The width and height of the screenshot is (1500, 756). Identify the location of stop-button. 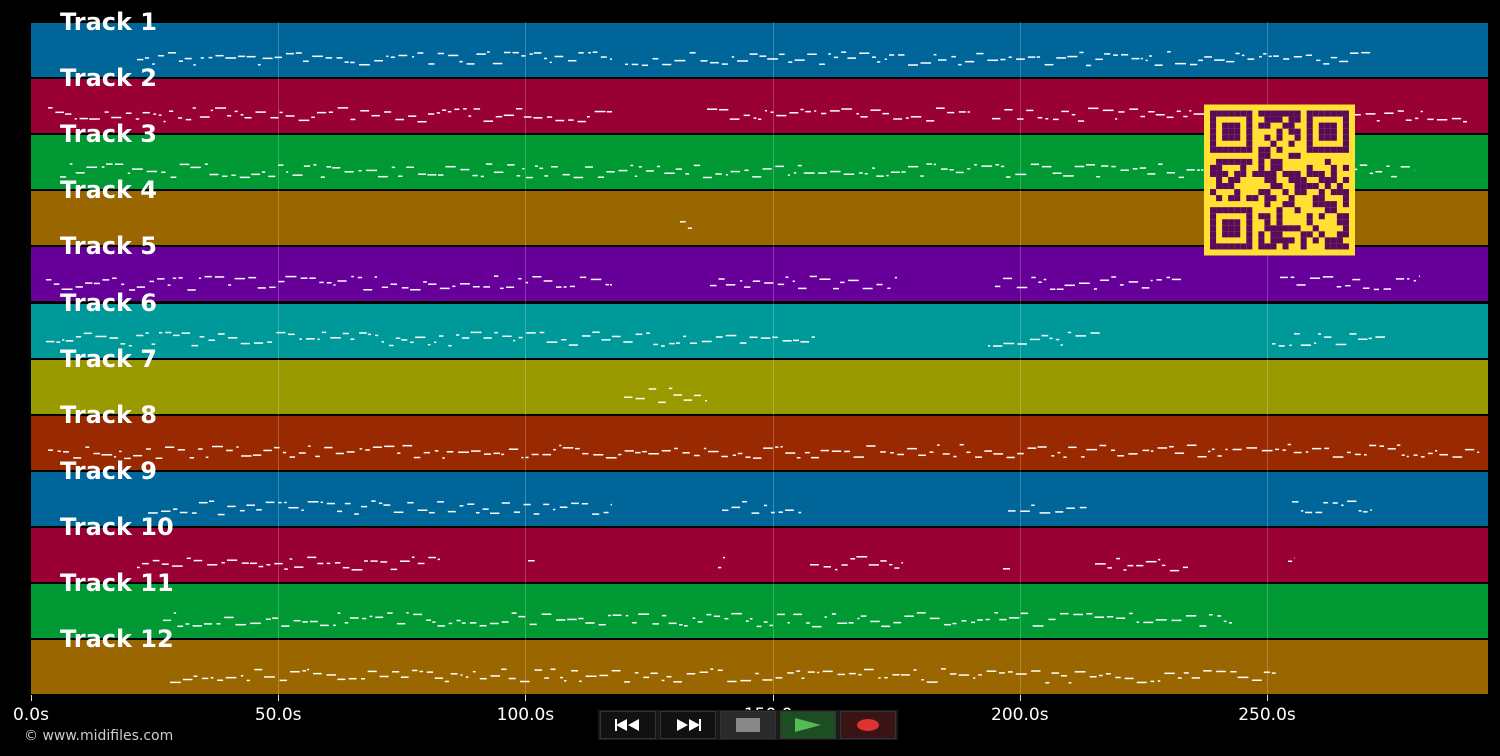
(748, 725).